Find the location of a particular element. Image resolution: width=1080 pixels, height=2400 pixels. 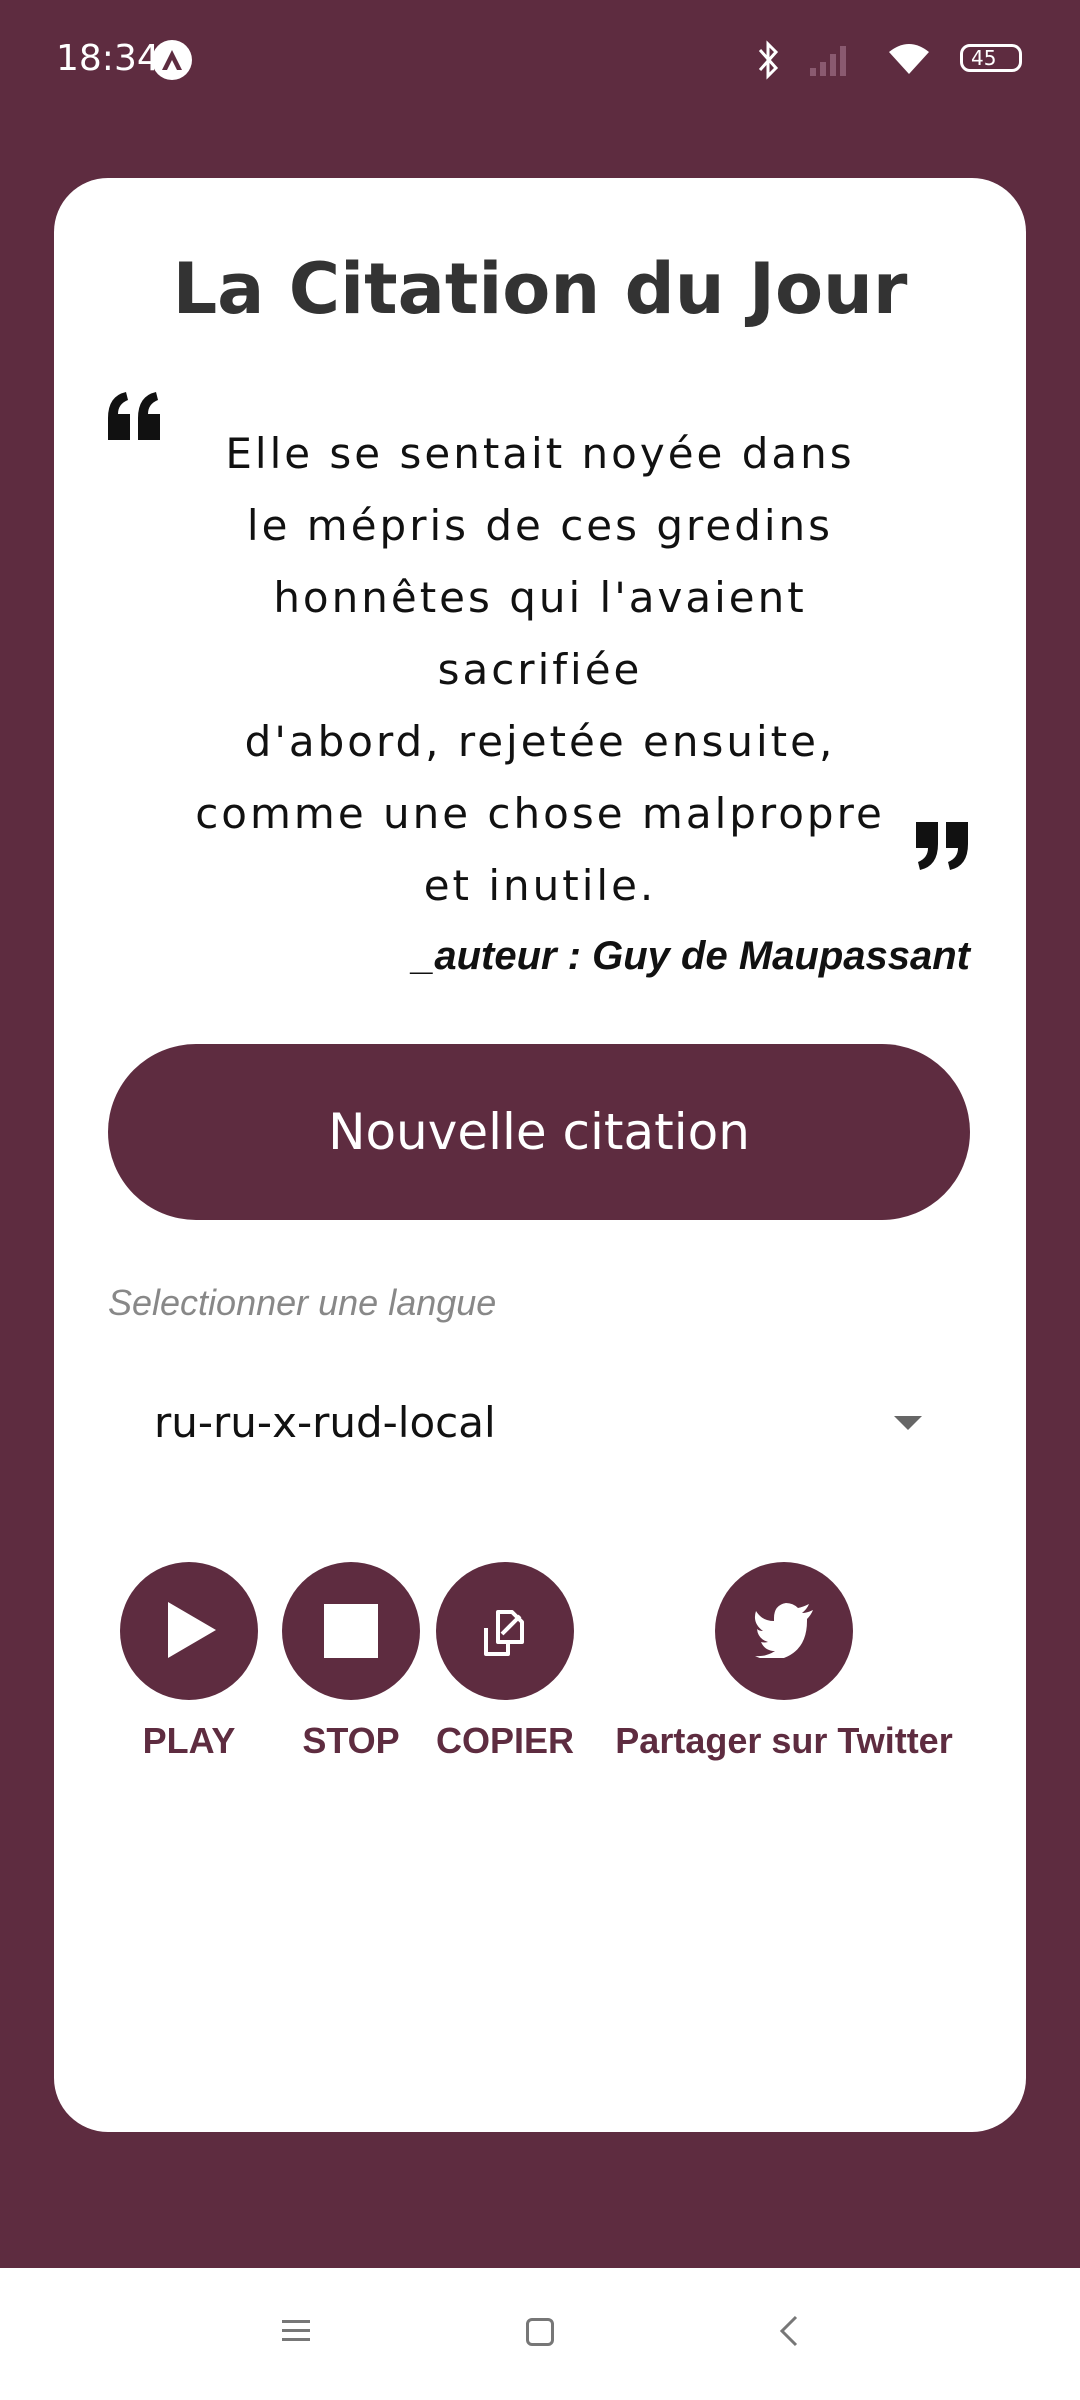

quote-line: et inutile. is located at coordinates (540, 885).